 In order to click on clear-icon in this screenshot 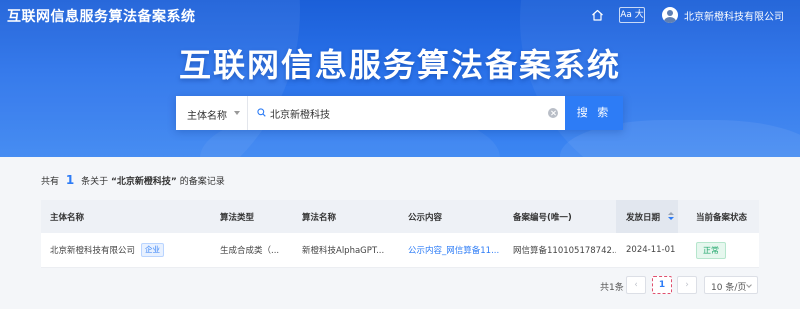, I will do `click(553, 113)`.